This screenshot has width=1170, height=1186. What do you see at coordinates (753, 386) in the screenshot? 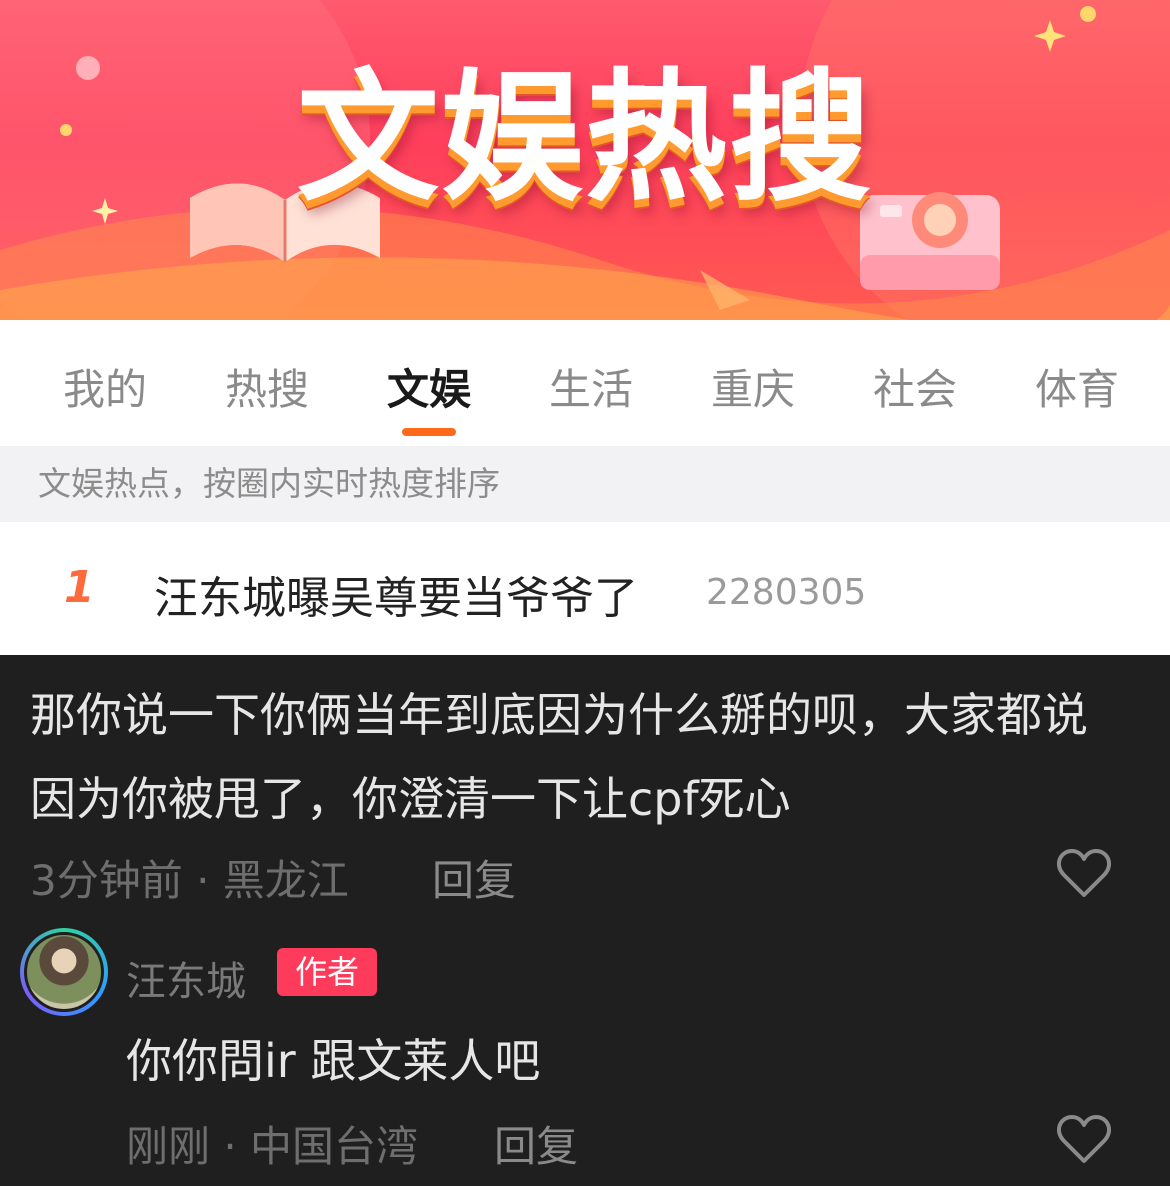
I see `tab-chongqing: 重庆` at bounding box center [753, 386].